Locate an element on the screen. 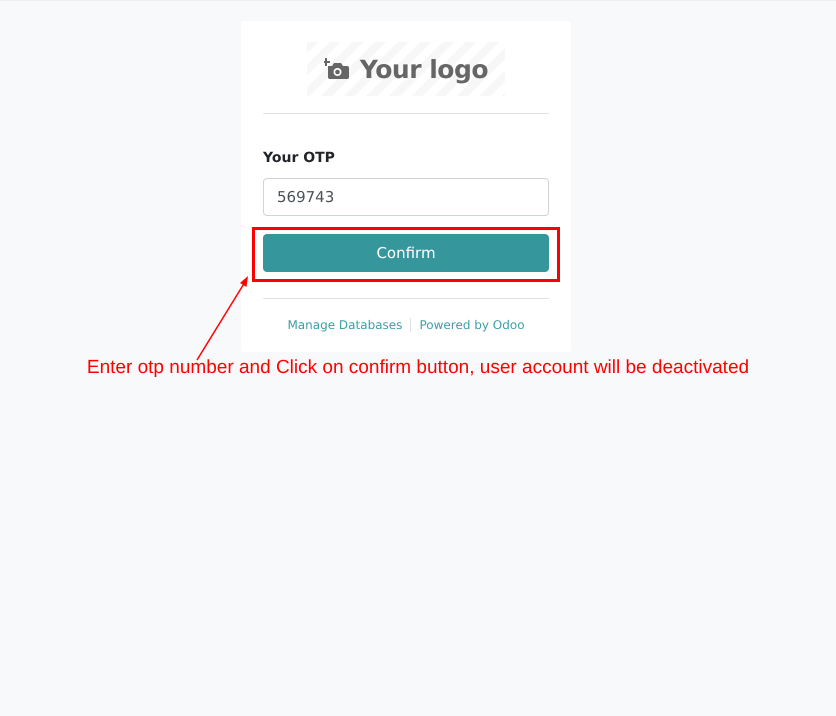 The image size is (836, 716). camera-icon is located at coordinates (337, 69).